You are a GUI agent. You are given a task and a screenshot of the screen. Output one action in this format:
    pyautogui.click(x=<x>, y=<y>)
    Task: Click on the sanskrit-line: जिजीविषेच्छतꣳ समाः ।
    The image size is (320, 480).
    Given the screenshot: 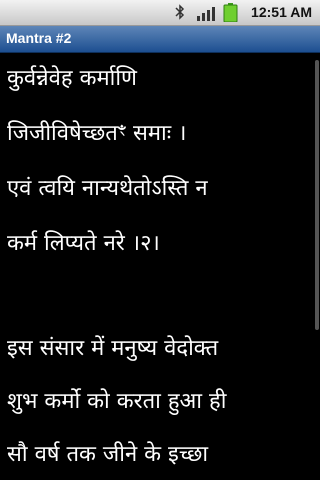 What is the action you would take?
    pyautogui.click(x=97, y=133)
    